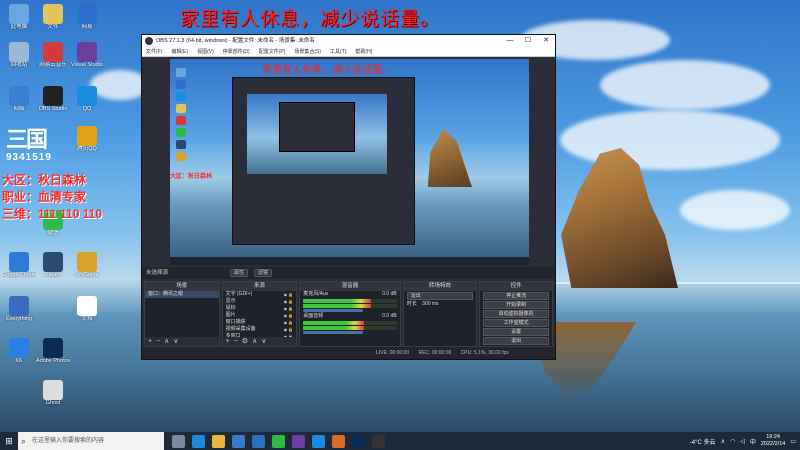  Describe the element at coordinates (87, 139) in the screenshot. I see `desktop-icon: 腾讯QQ` at that location.